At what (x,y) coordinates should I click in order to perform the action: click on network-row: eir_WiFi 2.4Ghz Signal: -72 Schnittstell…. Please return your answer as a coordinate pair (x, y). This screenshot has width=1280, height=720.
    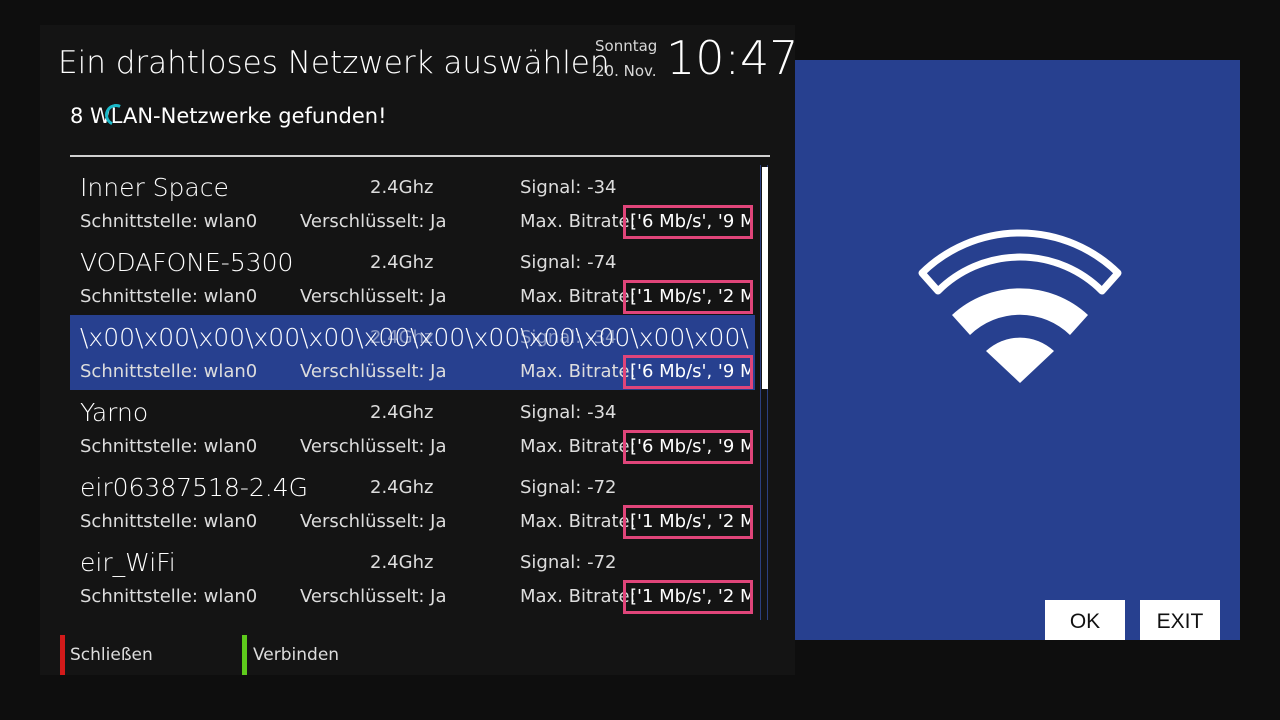
    Looking at the image, I should click on (412, 577).